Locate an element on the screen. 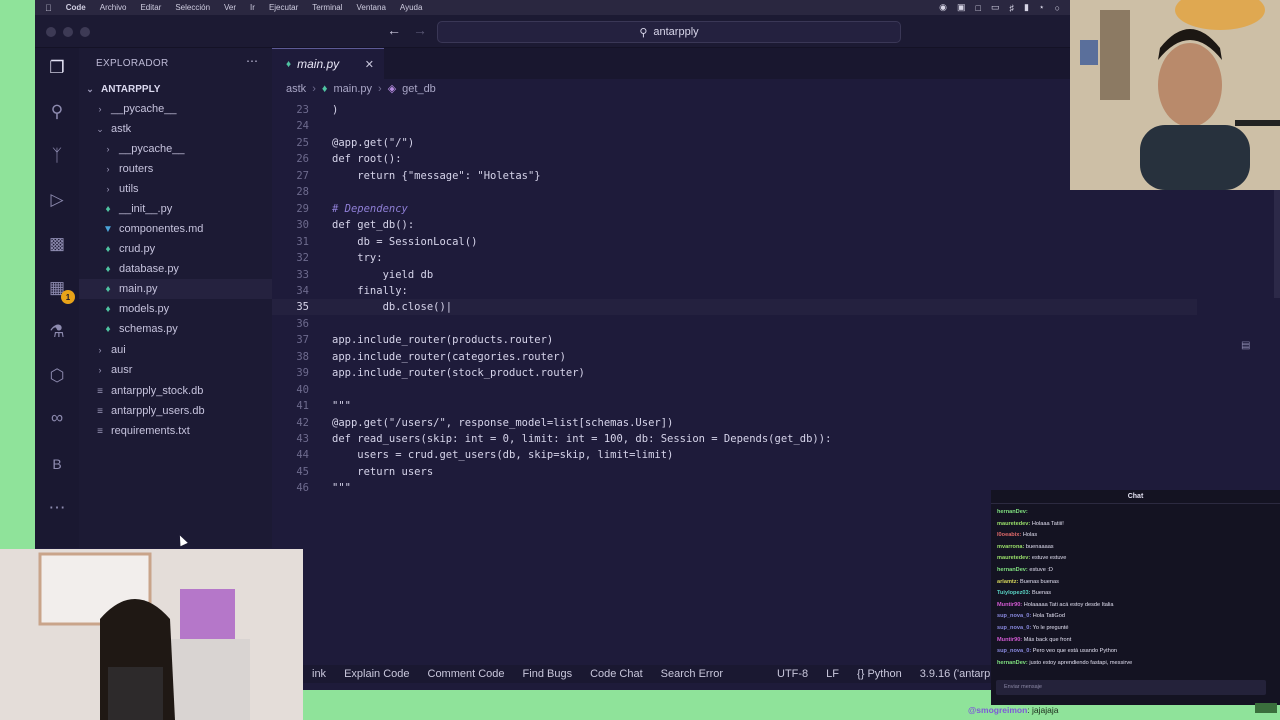  source-control-icon: ᛉ is located at coordinates (57, 156).